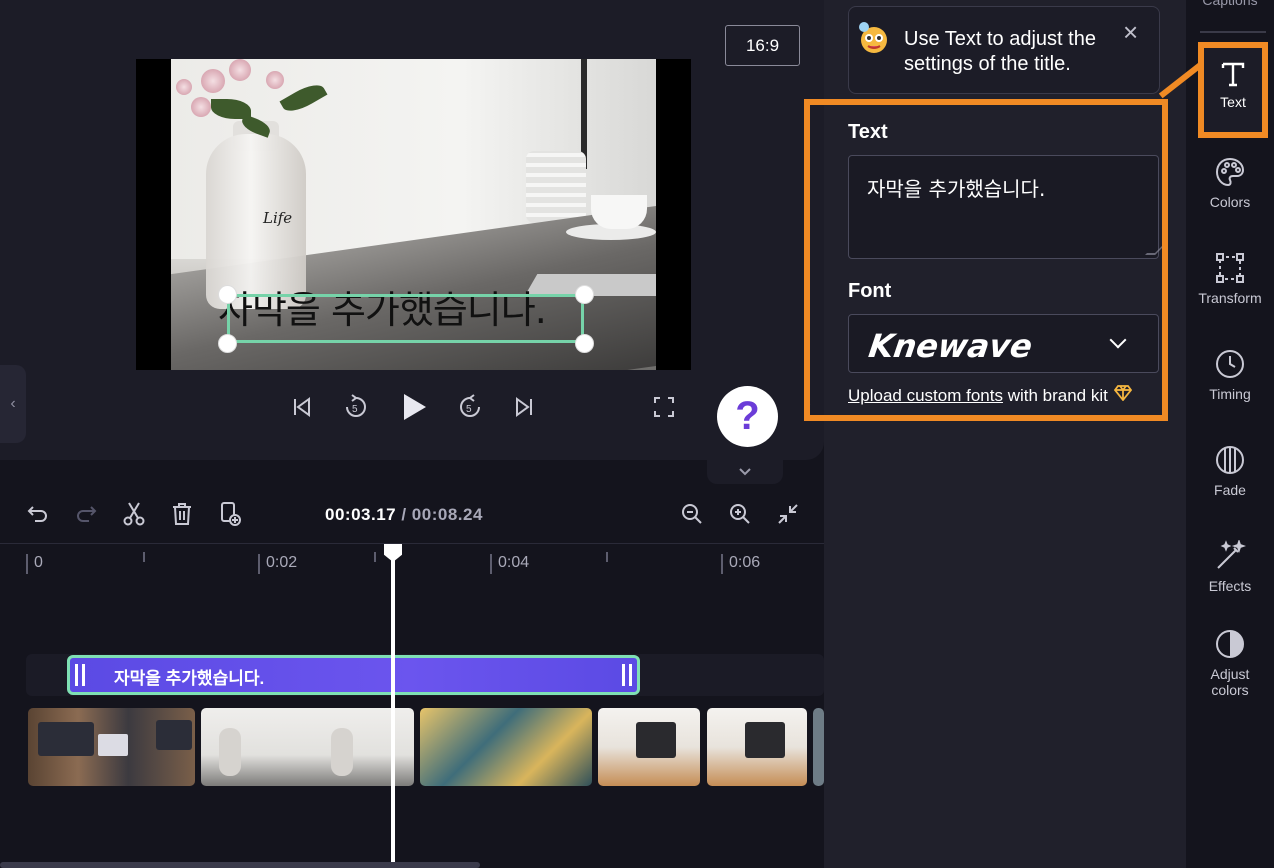 The image size is (1274, 868). Describe the element at coordinates (740, 514) in the screenshot. I see `zoom-in-icon` at that location.